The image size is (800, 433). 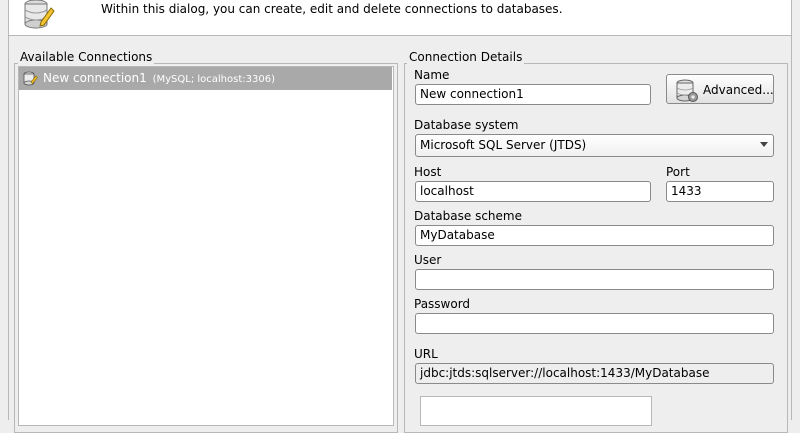 What do you see at coordinates (594, 323) in the screenshot?
I see `password-field` at bounding box center [594, 323].